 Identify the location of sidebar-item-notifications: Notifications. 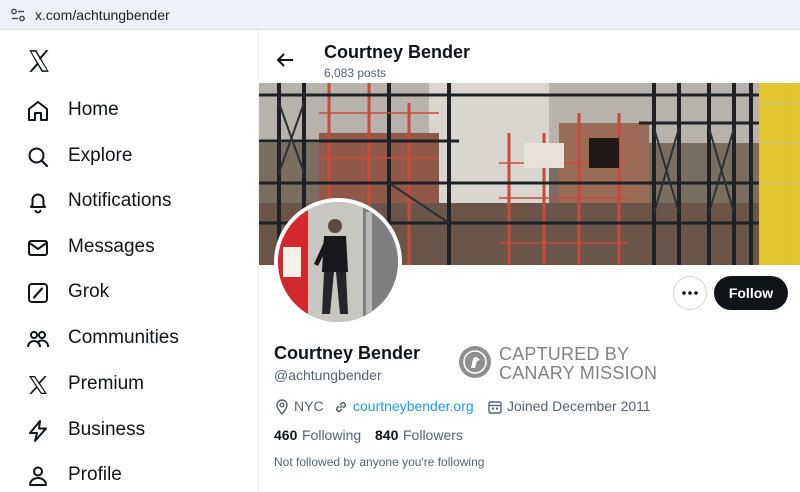
(139, 202).